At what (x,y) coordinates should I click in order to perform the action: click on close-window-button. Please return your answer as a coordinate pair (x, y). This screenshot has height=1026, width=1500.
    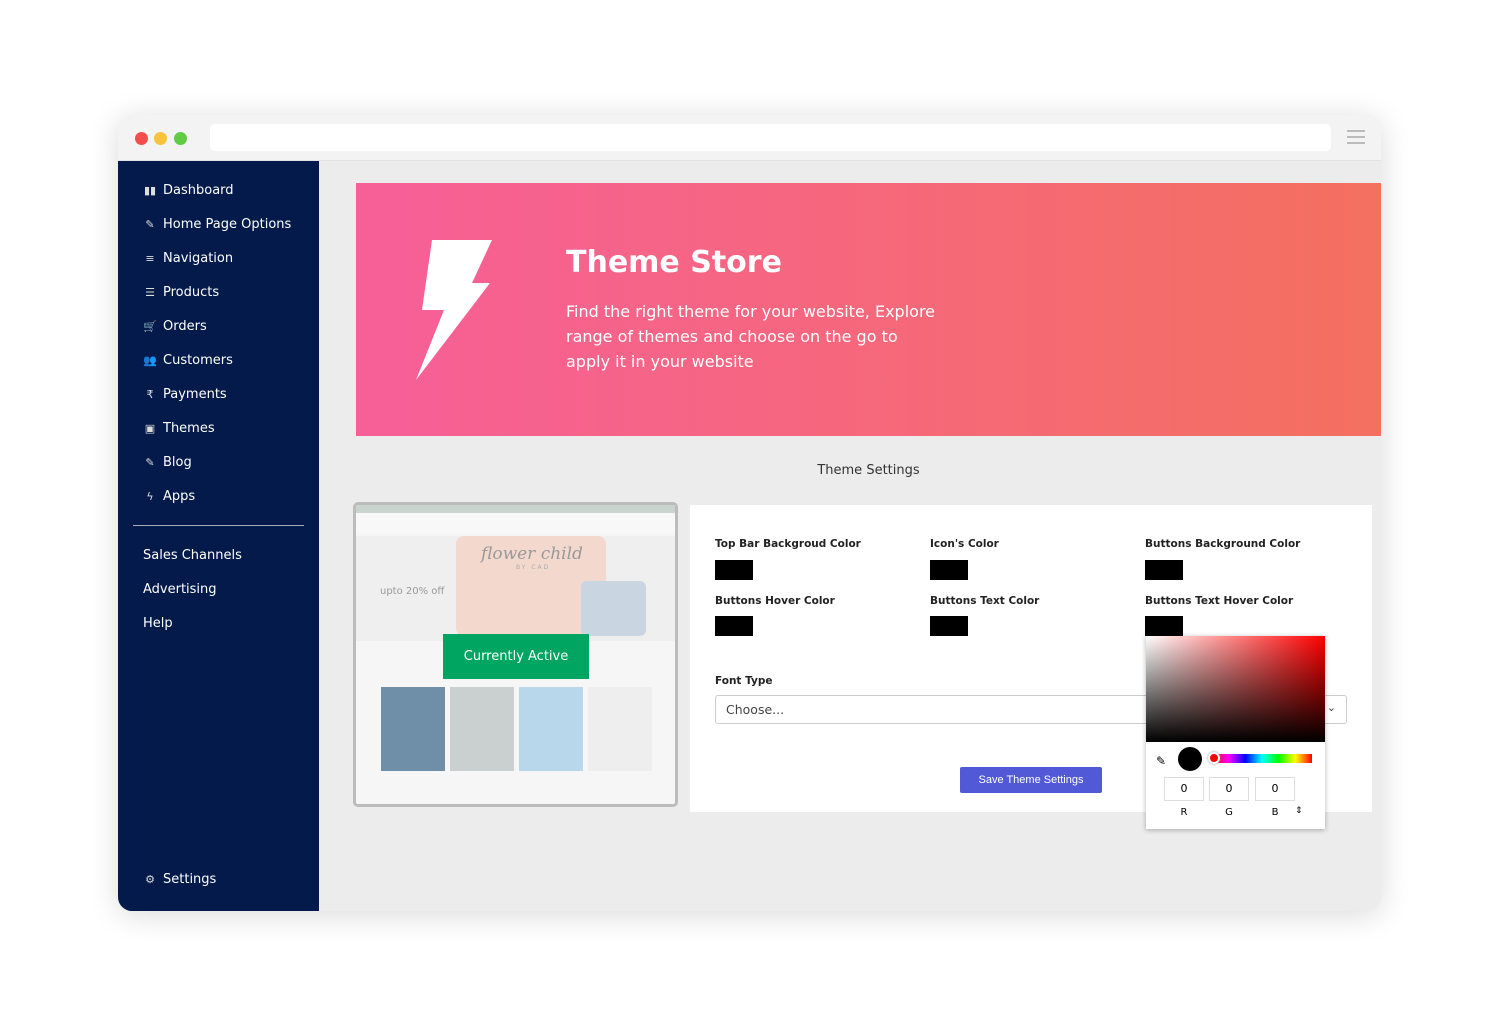
    Looking at the image, I should click on (141, 138).